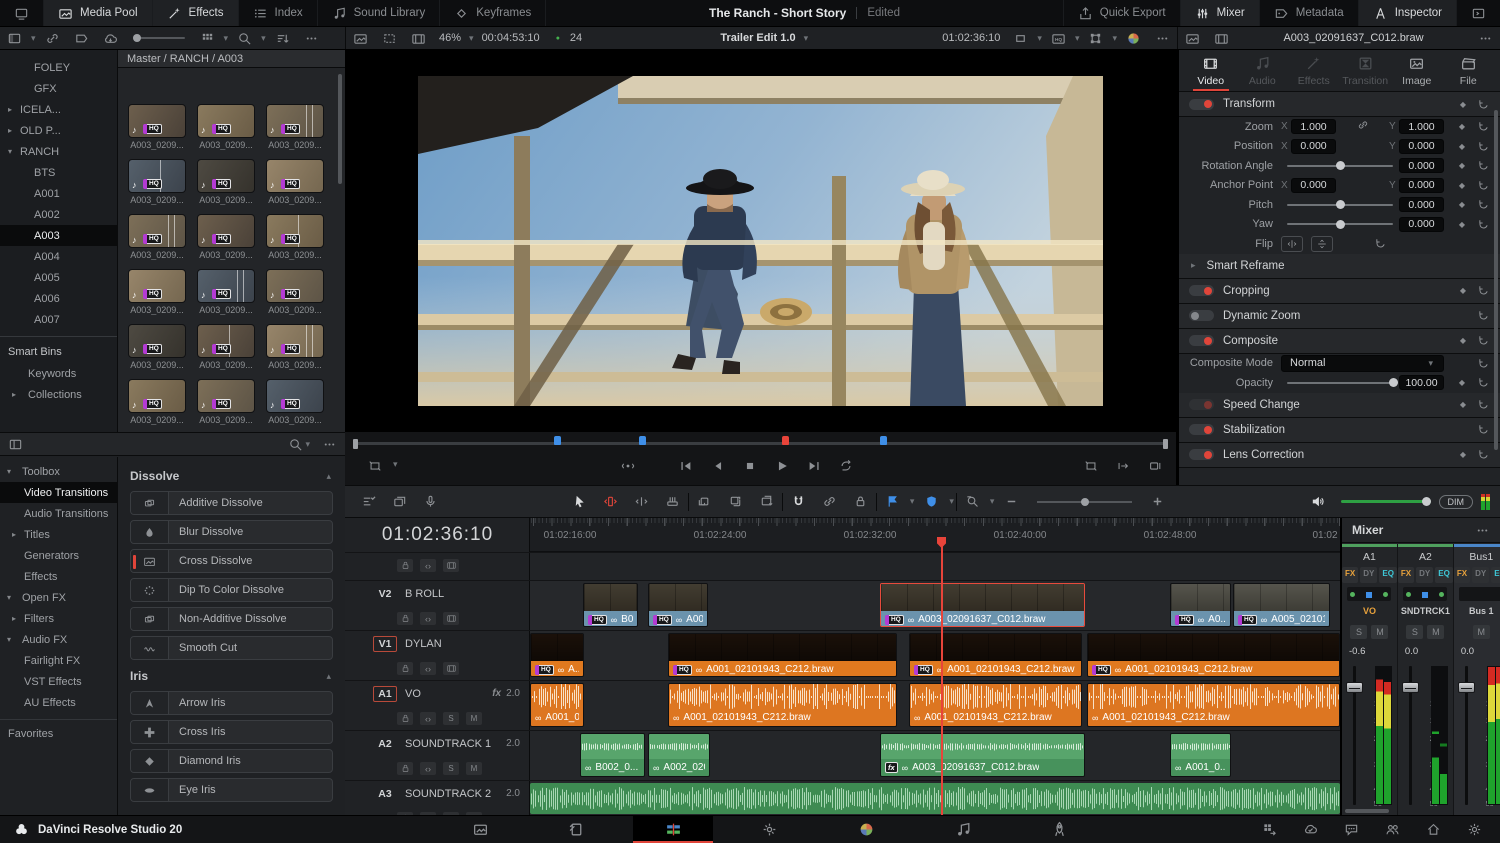 Image resolution: width=1500 pixels, height=843 pixels. I want to click on bin-item-foley: FOLEY, so click(58, 67).